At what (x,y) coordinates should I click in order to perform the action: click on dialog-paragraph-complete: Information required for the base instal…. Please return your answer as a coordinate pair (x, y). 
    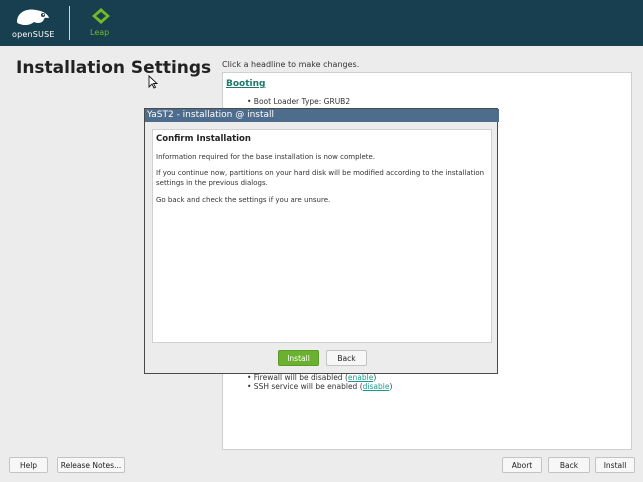
    Looking at the image, I should click on (266, 157).